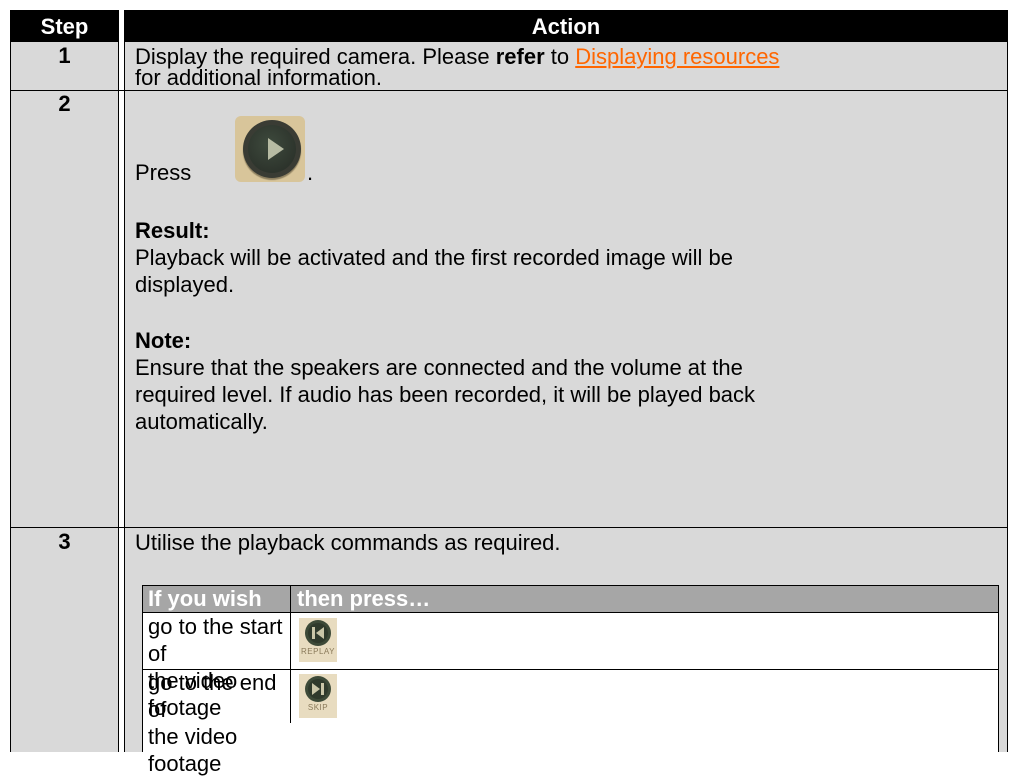 Image resolution: width=1019 pixels, height=777 pixels. What do you see at coordinates (64, 640) in the screenshot?
I see `step-cell-3: 3` at bounding box center [64, 640].